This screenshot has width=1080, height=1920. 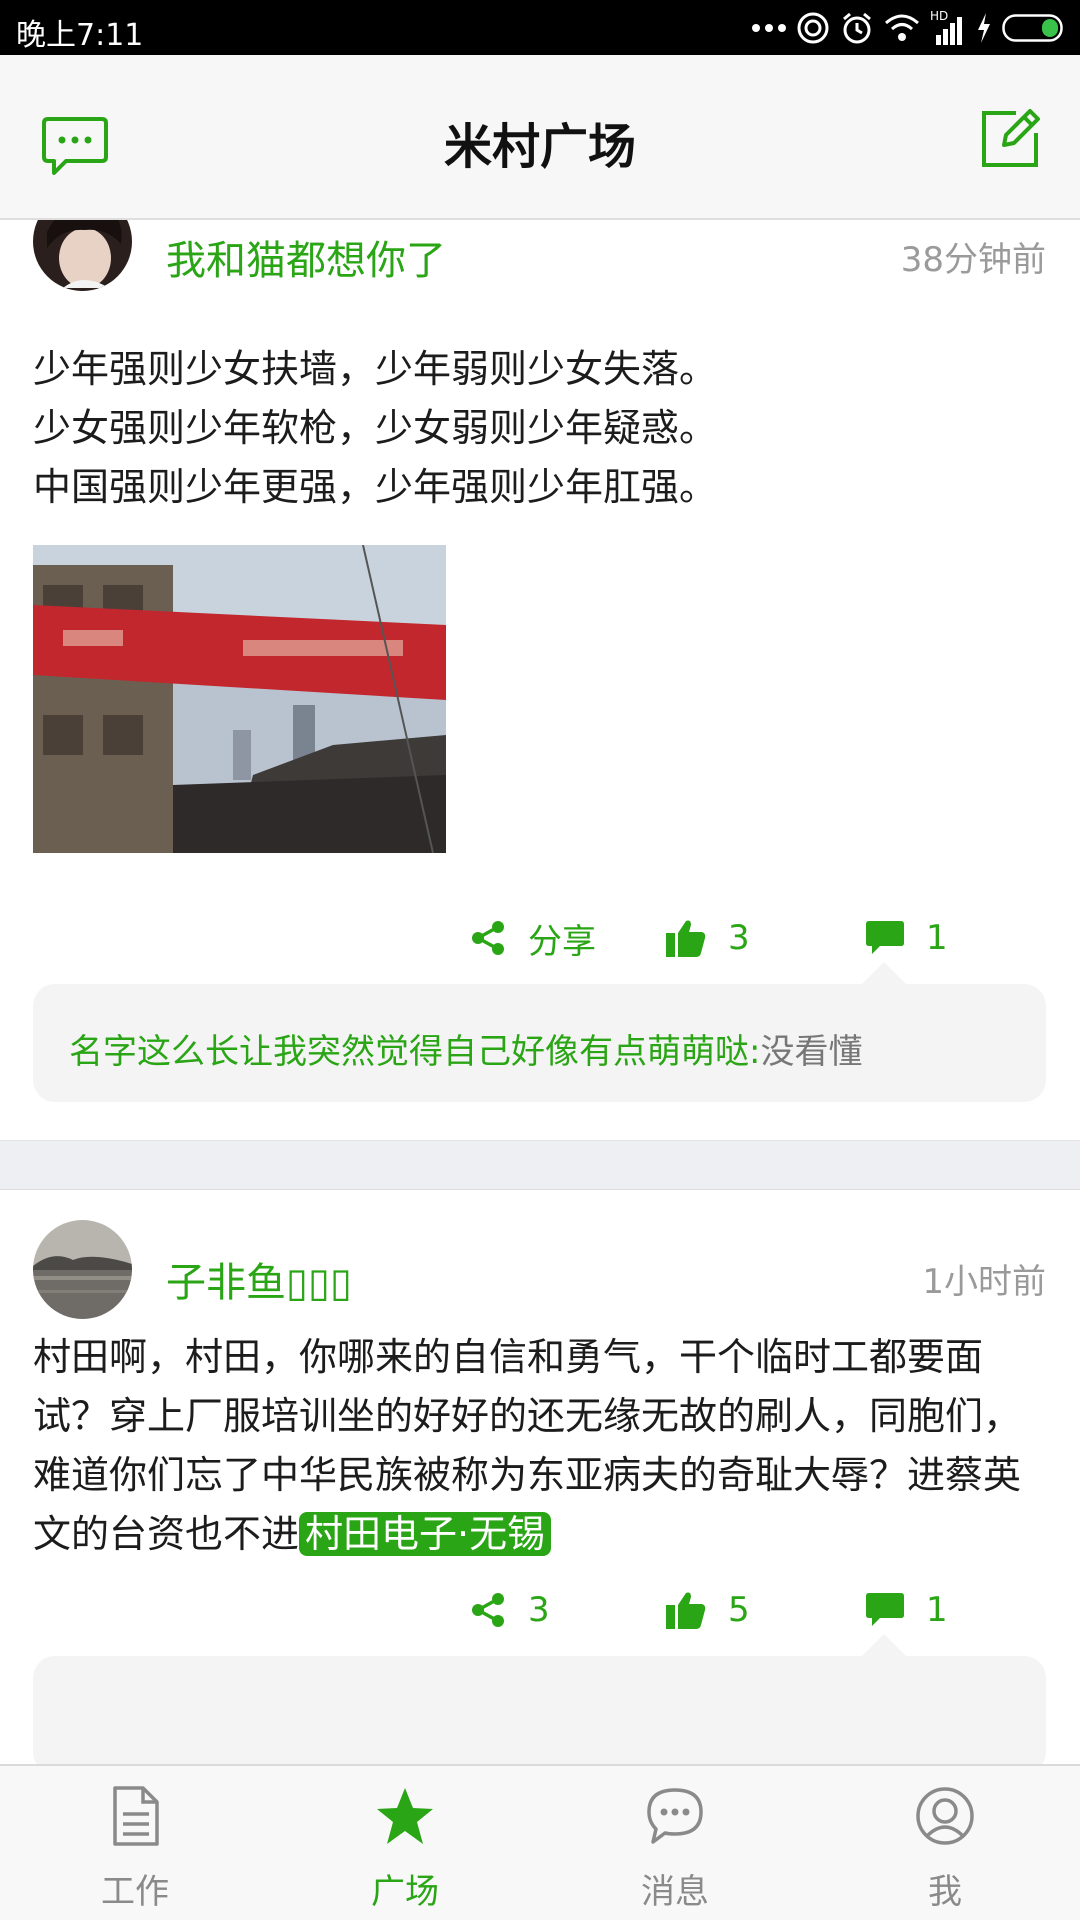 What do you see at coordinates (811, 1052) in the screenshot?
I see `comment-text: 没看懂` at bounding box center [811, 1052].